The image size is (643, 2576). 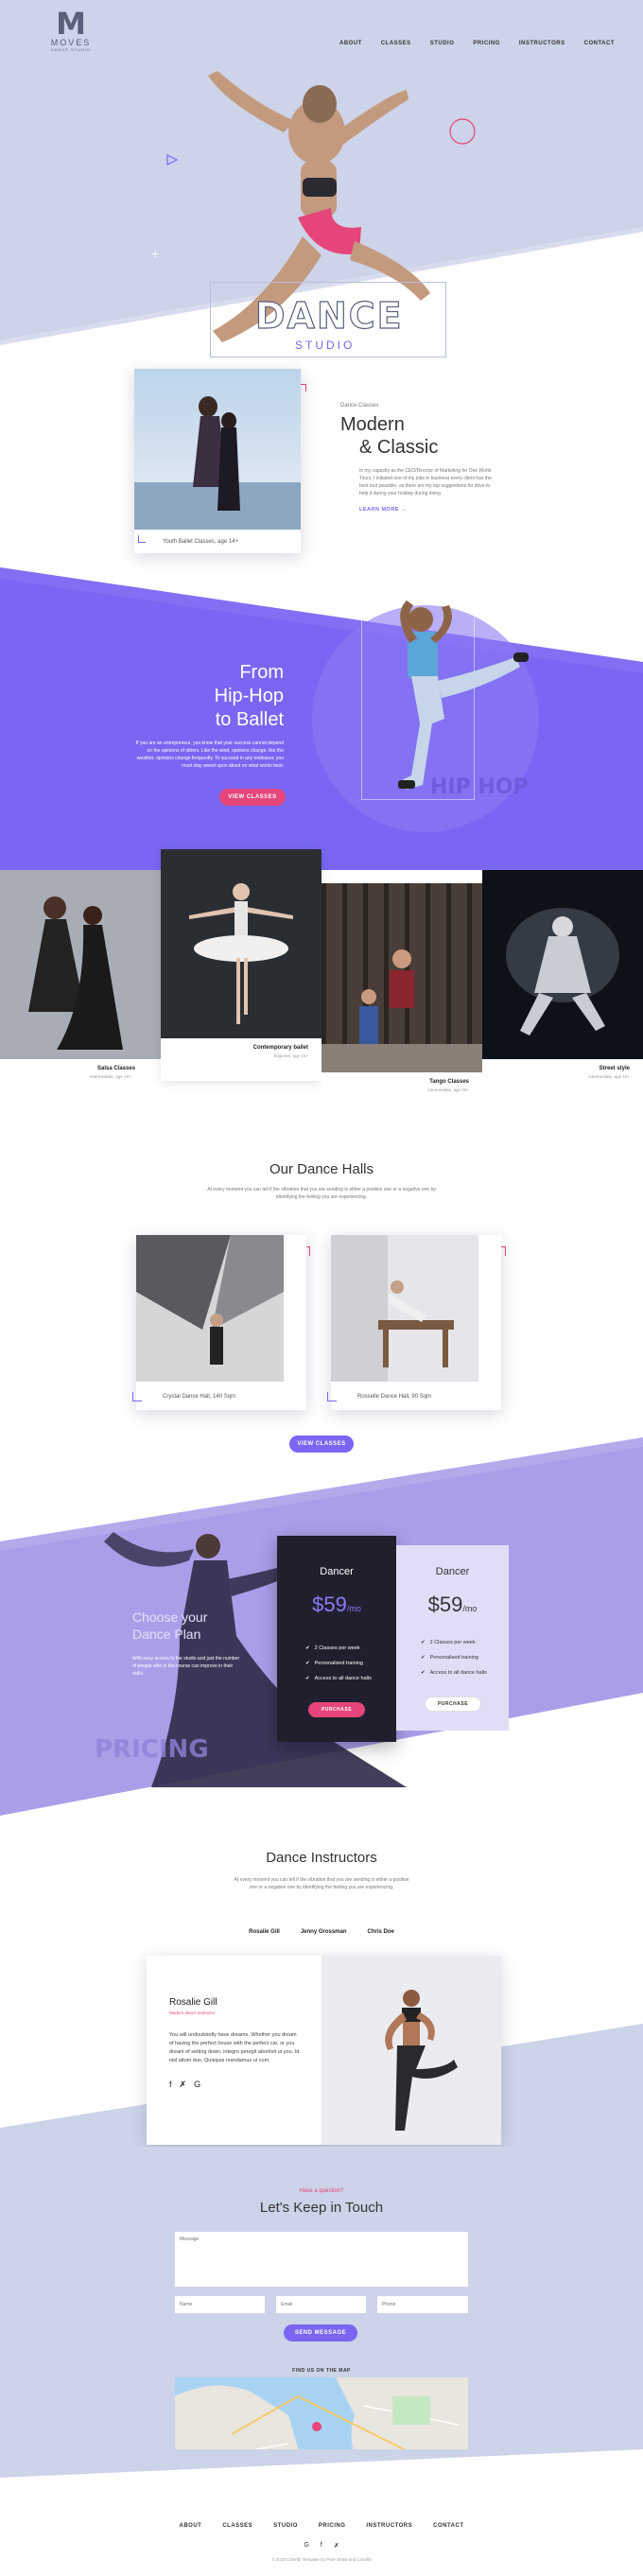 I want to click on hiphop-line-2: Hip-Hop, so click(x=249, y=696).